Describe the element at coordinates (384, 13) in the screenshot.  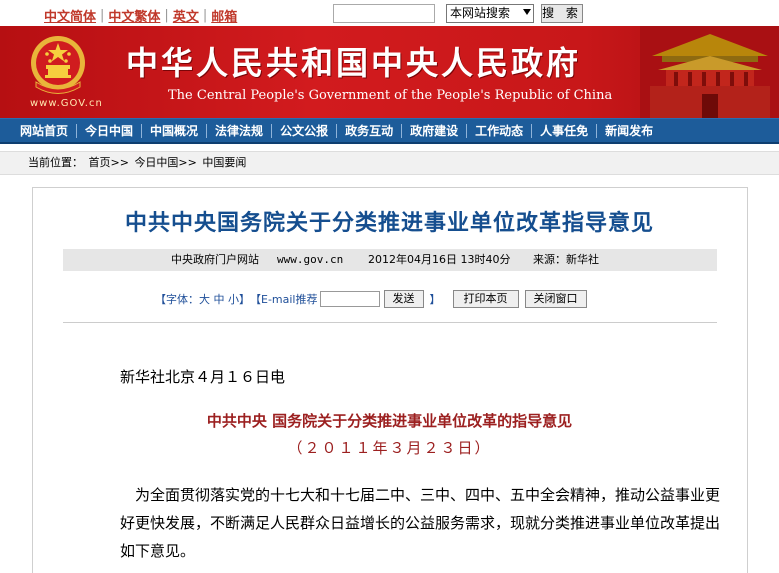
I see `search-input` at that location.